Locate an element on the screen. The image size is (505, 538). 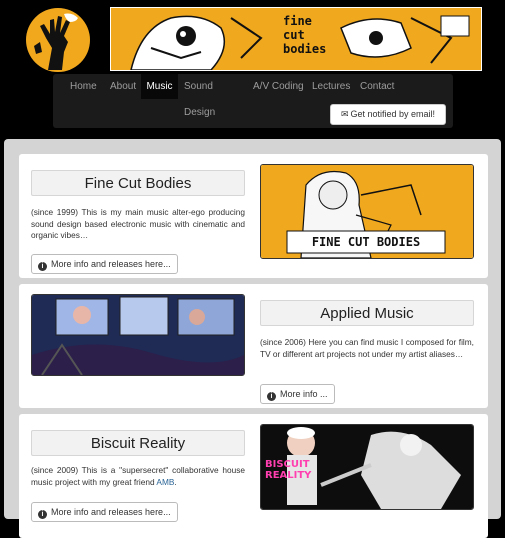
fine-cut-bodies-image: FINE CUT BODIES is located at coordinates (367, 211).